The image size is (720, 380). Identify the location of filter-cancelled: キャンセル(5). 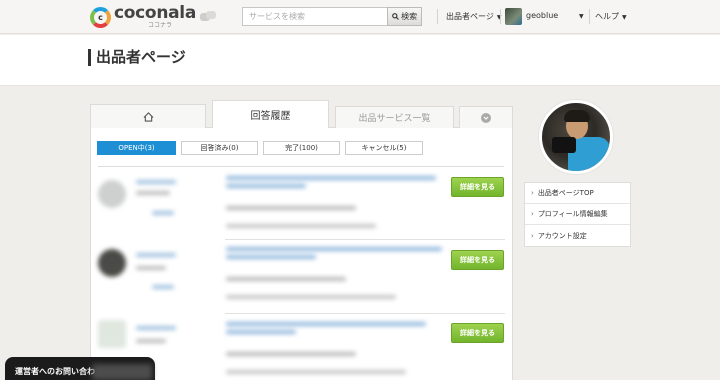
(384, 148).